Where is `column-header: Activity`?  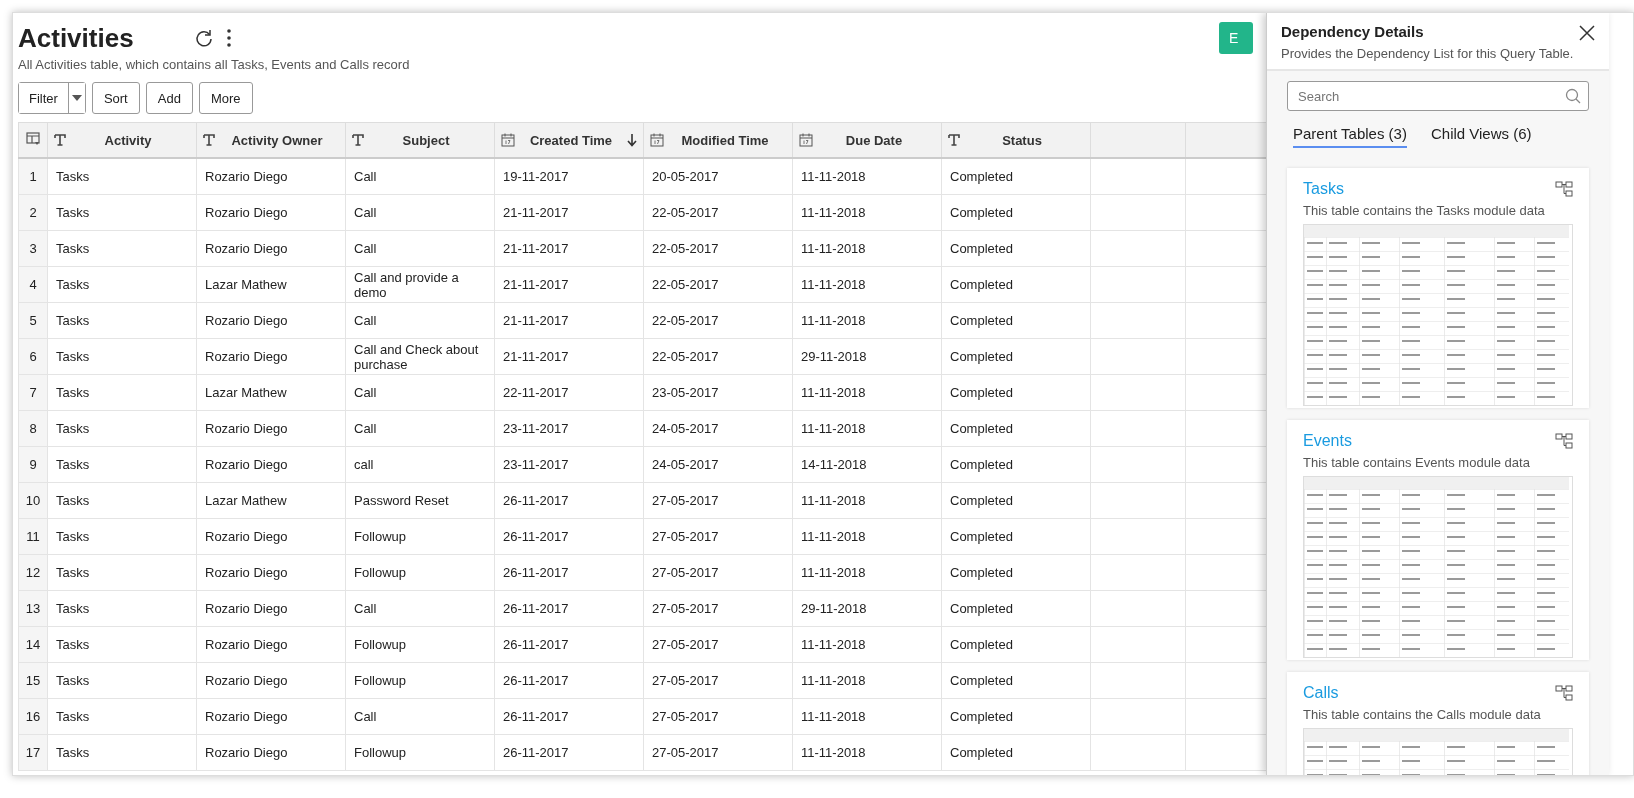
column-header: Activity is located at coordinates (122, 140).